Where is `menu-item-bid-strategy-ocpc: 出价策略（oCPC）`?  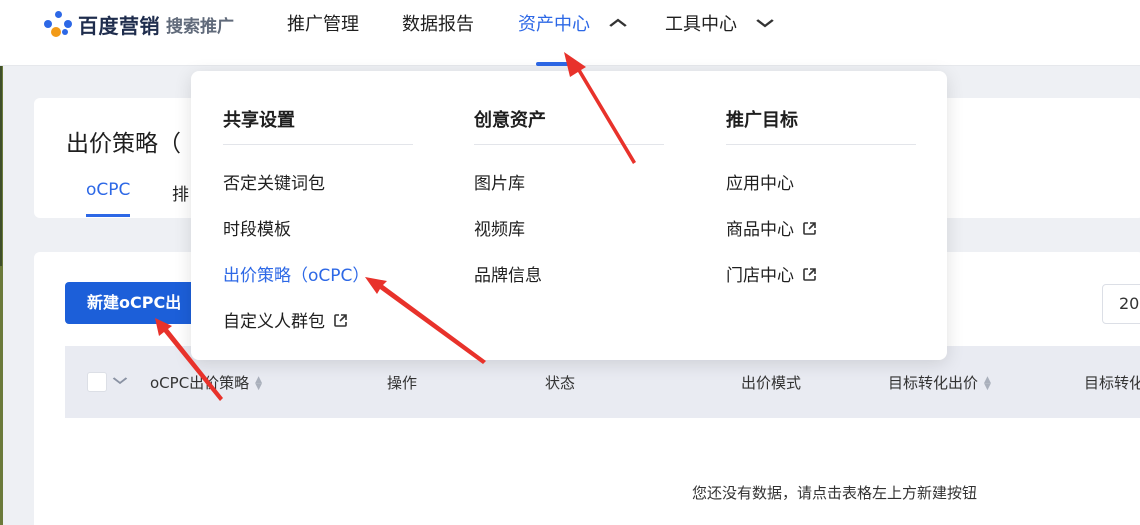
menu-item-bid-strategy-ocpc: 出价策略（oCPC） is located at coordinates (296, 273).